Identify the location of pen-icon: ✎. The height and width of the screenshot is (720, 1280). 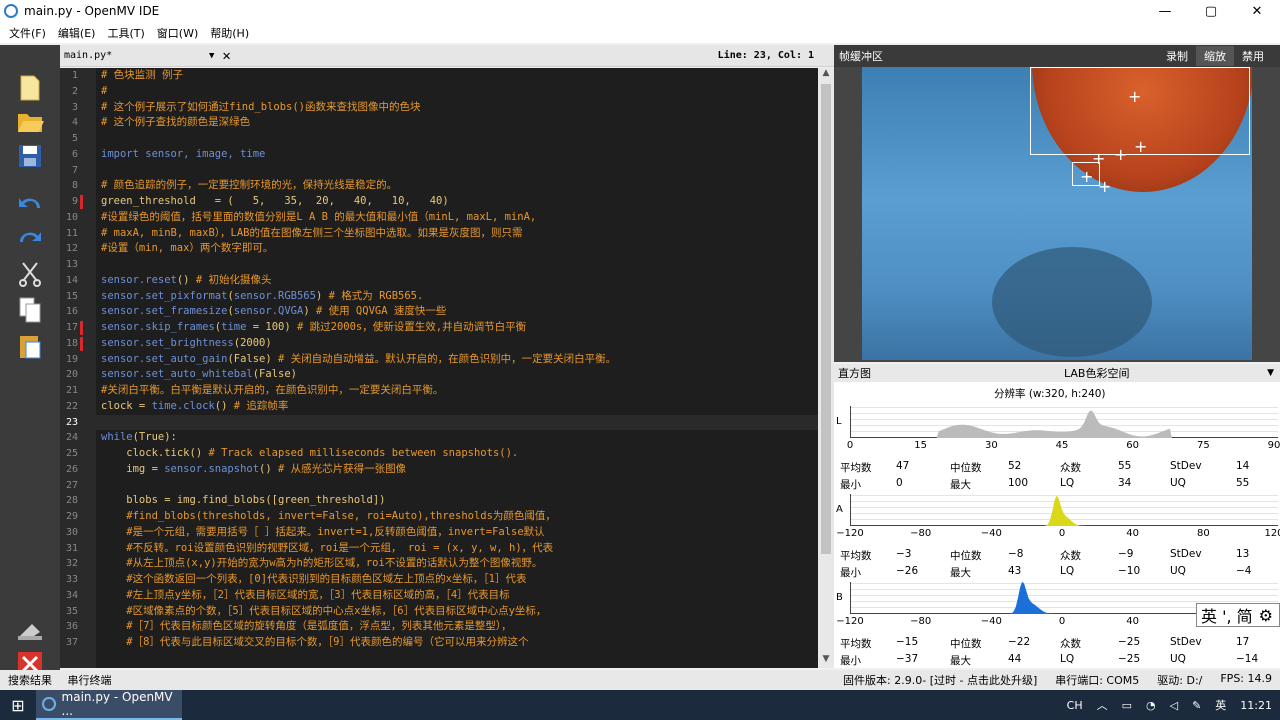
(1196, 705).